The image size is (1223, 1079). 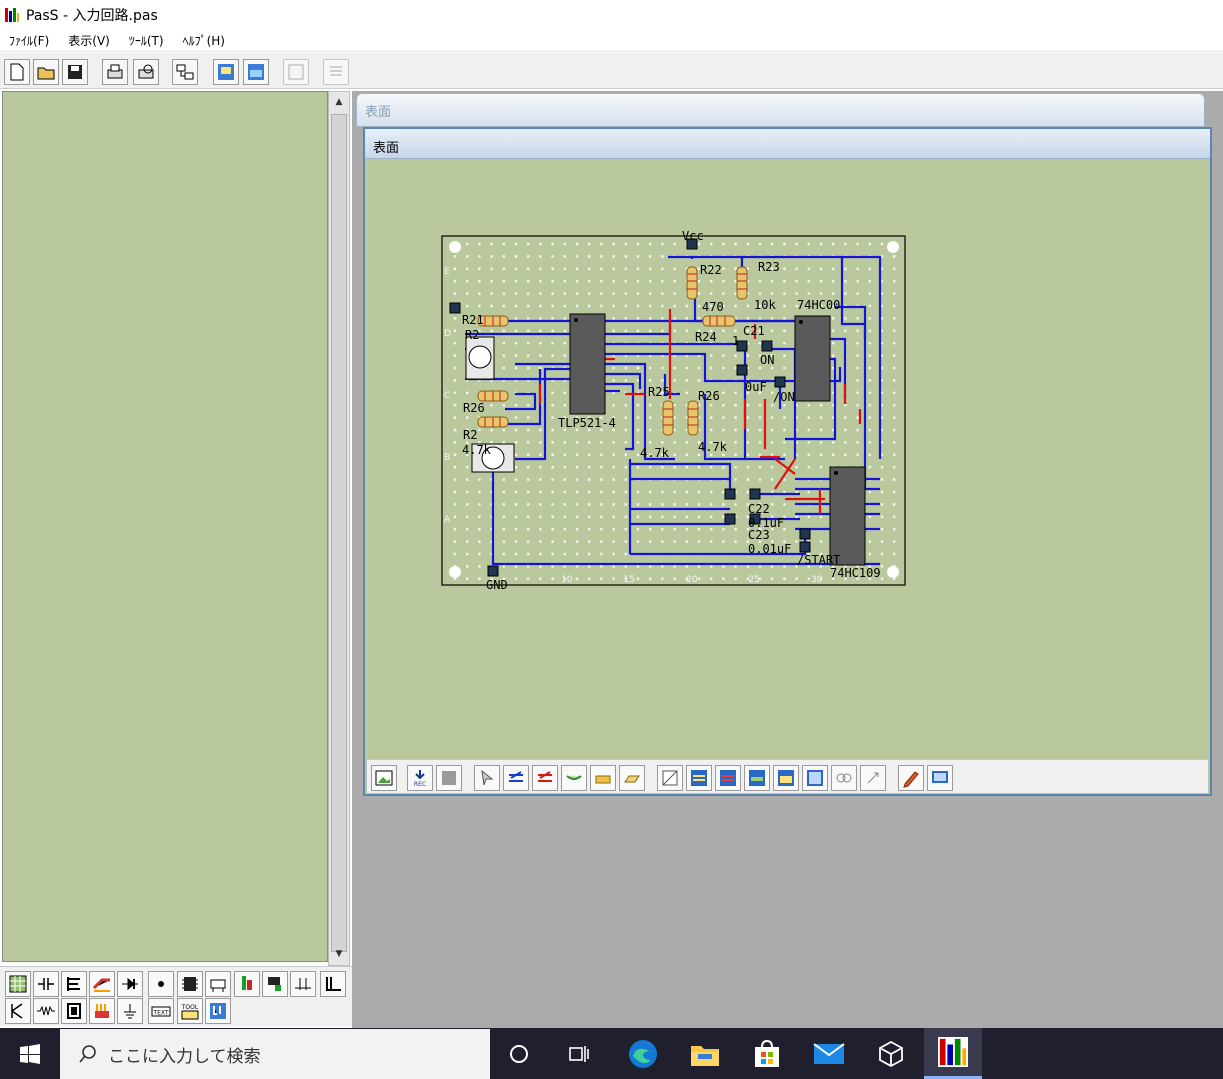 I want to click on view-arrow-icon, so click(x=873, y=778).